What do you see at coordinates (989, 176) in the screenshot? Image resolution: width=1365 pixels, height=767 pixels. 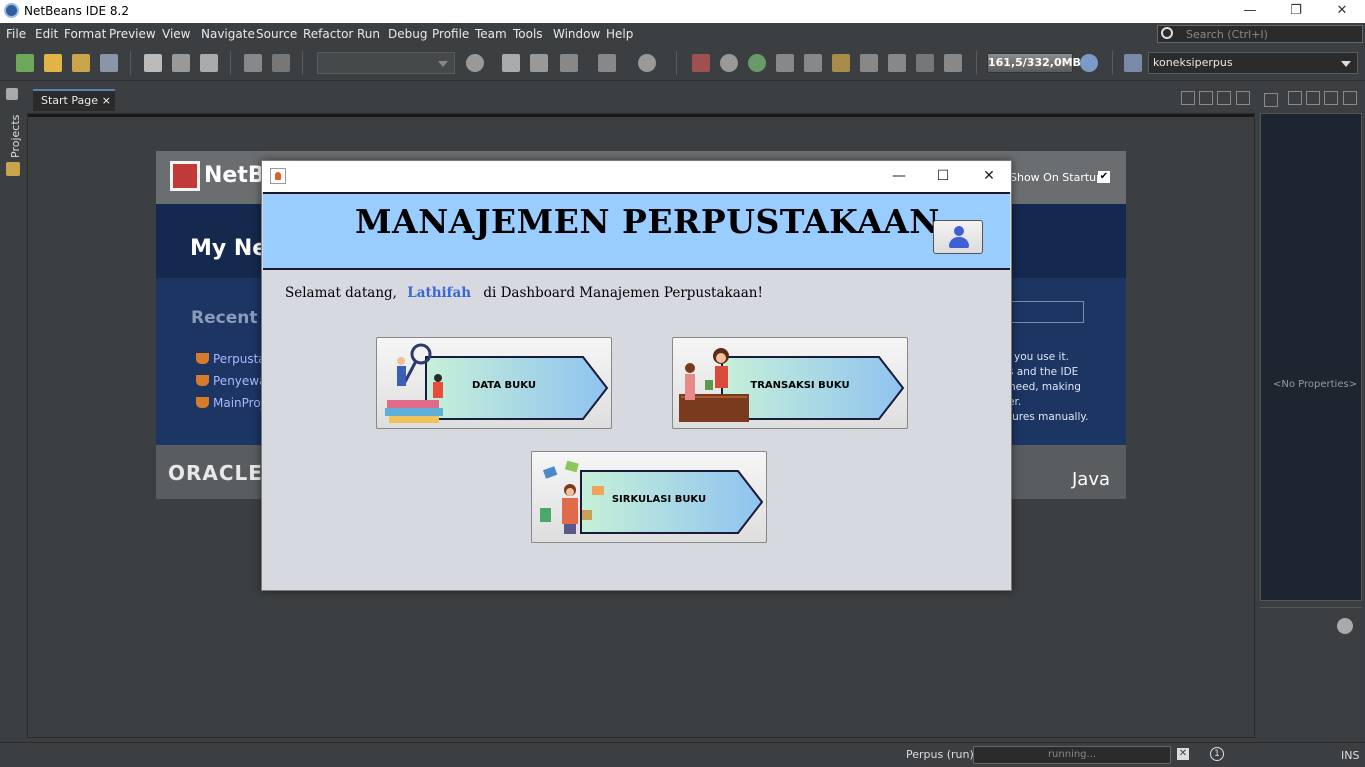 I see `dialog-close-button: ✕` at bounding box center [989, 176].